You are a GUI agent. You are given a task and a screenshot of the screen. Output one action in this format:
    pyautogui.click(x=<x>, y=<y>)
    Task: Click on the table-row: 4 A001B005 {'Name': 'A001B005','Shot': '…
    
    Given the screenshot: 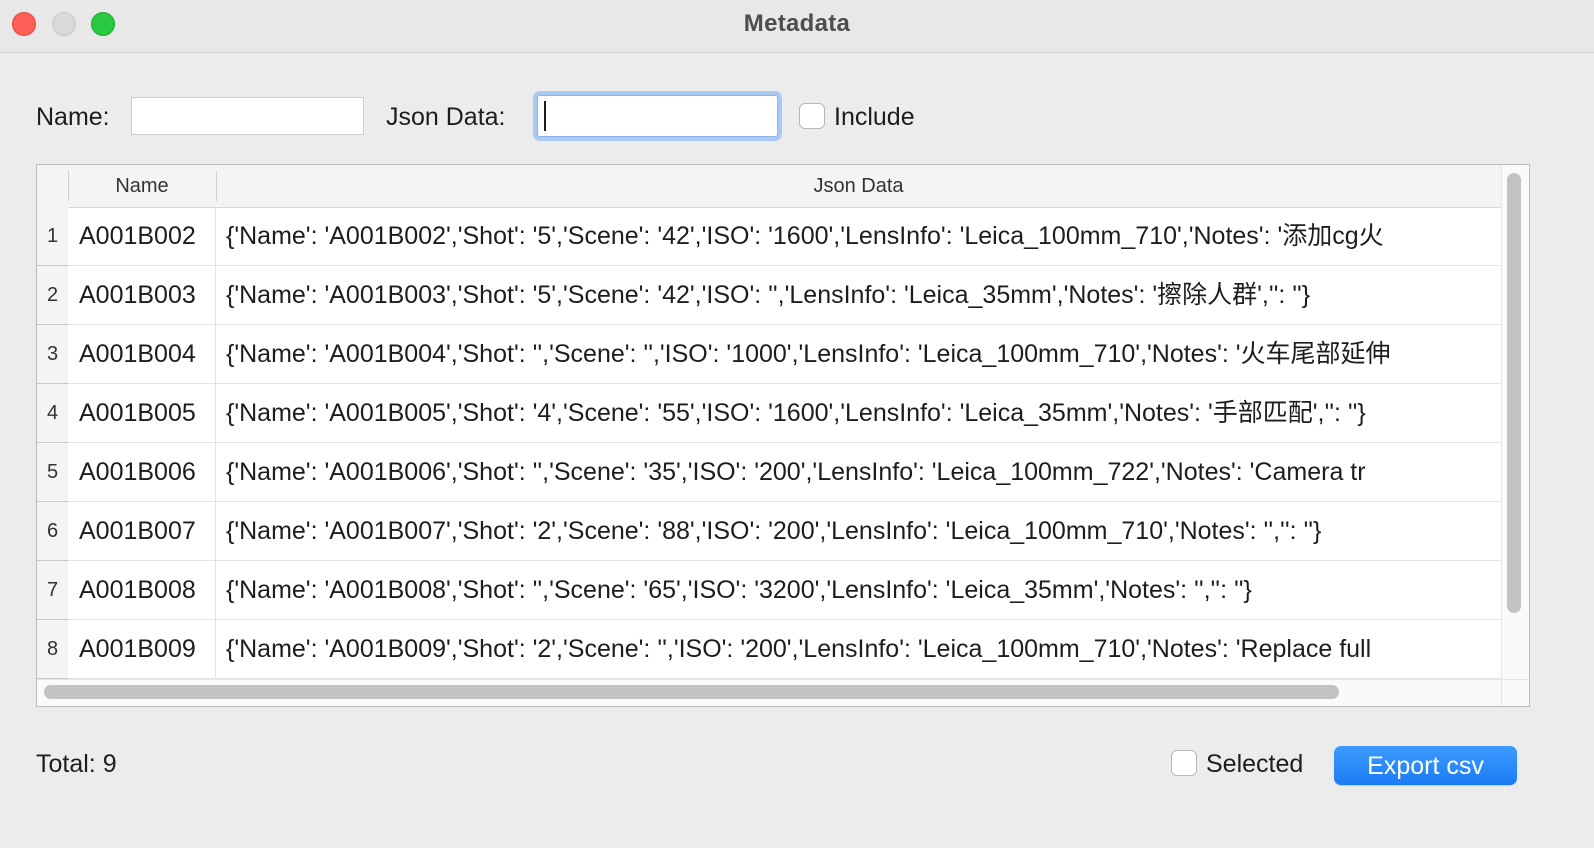 What is the action you would take?
    pyautogui.click(x=769, y=413)
    